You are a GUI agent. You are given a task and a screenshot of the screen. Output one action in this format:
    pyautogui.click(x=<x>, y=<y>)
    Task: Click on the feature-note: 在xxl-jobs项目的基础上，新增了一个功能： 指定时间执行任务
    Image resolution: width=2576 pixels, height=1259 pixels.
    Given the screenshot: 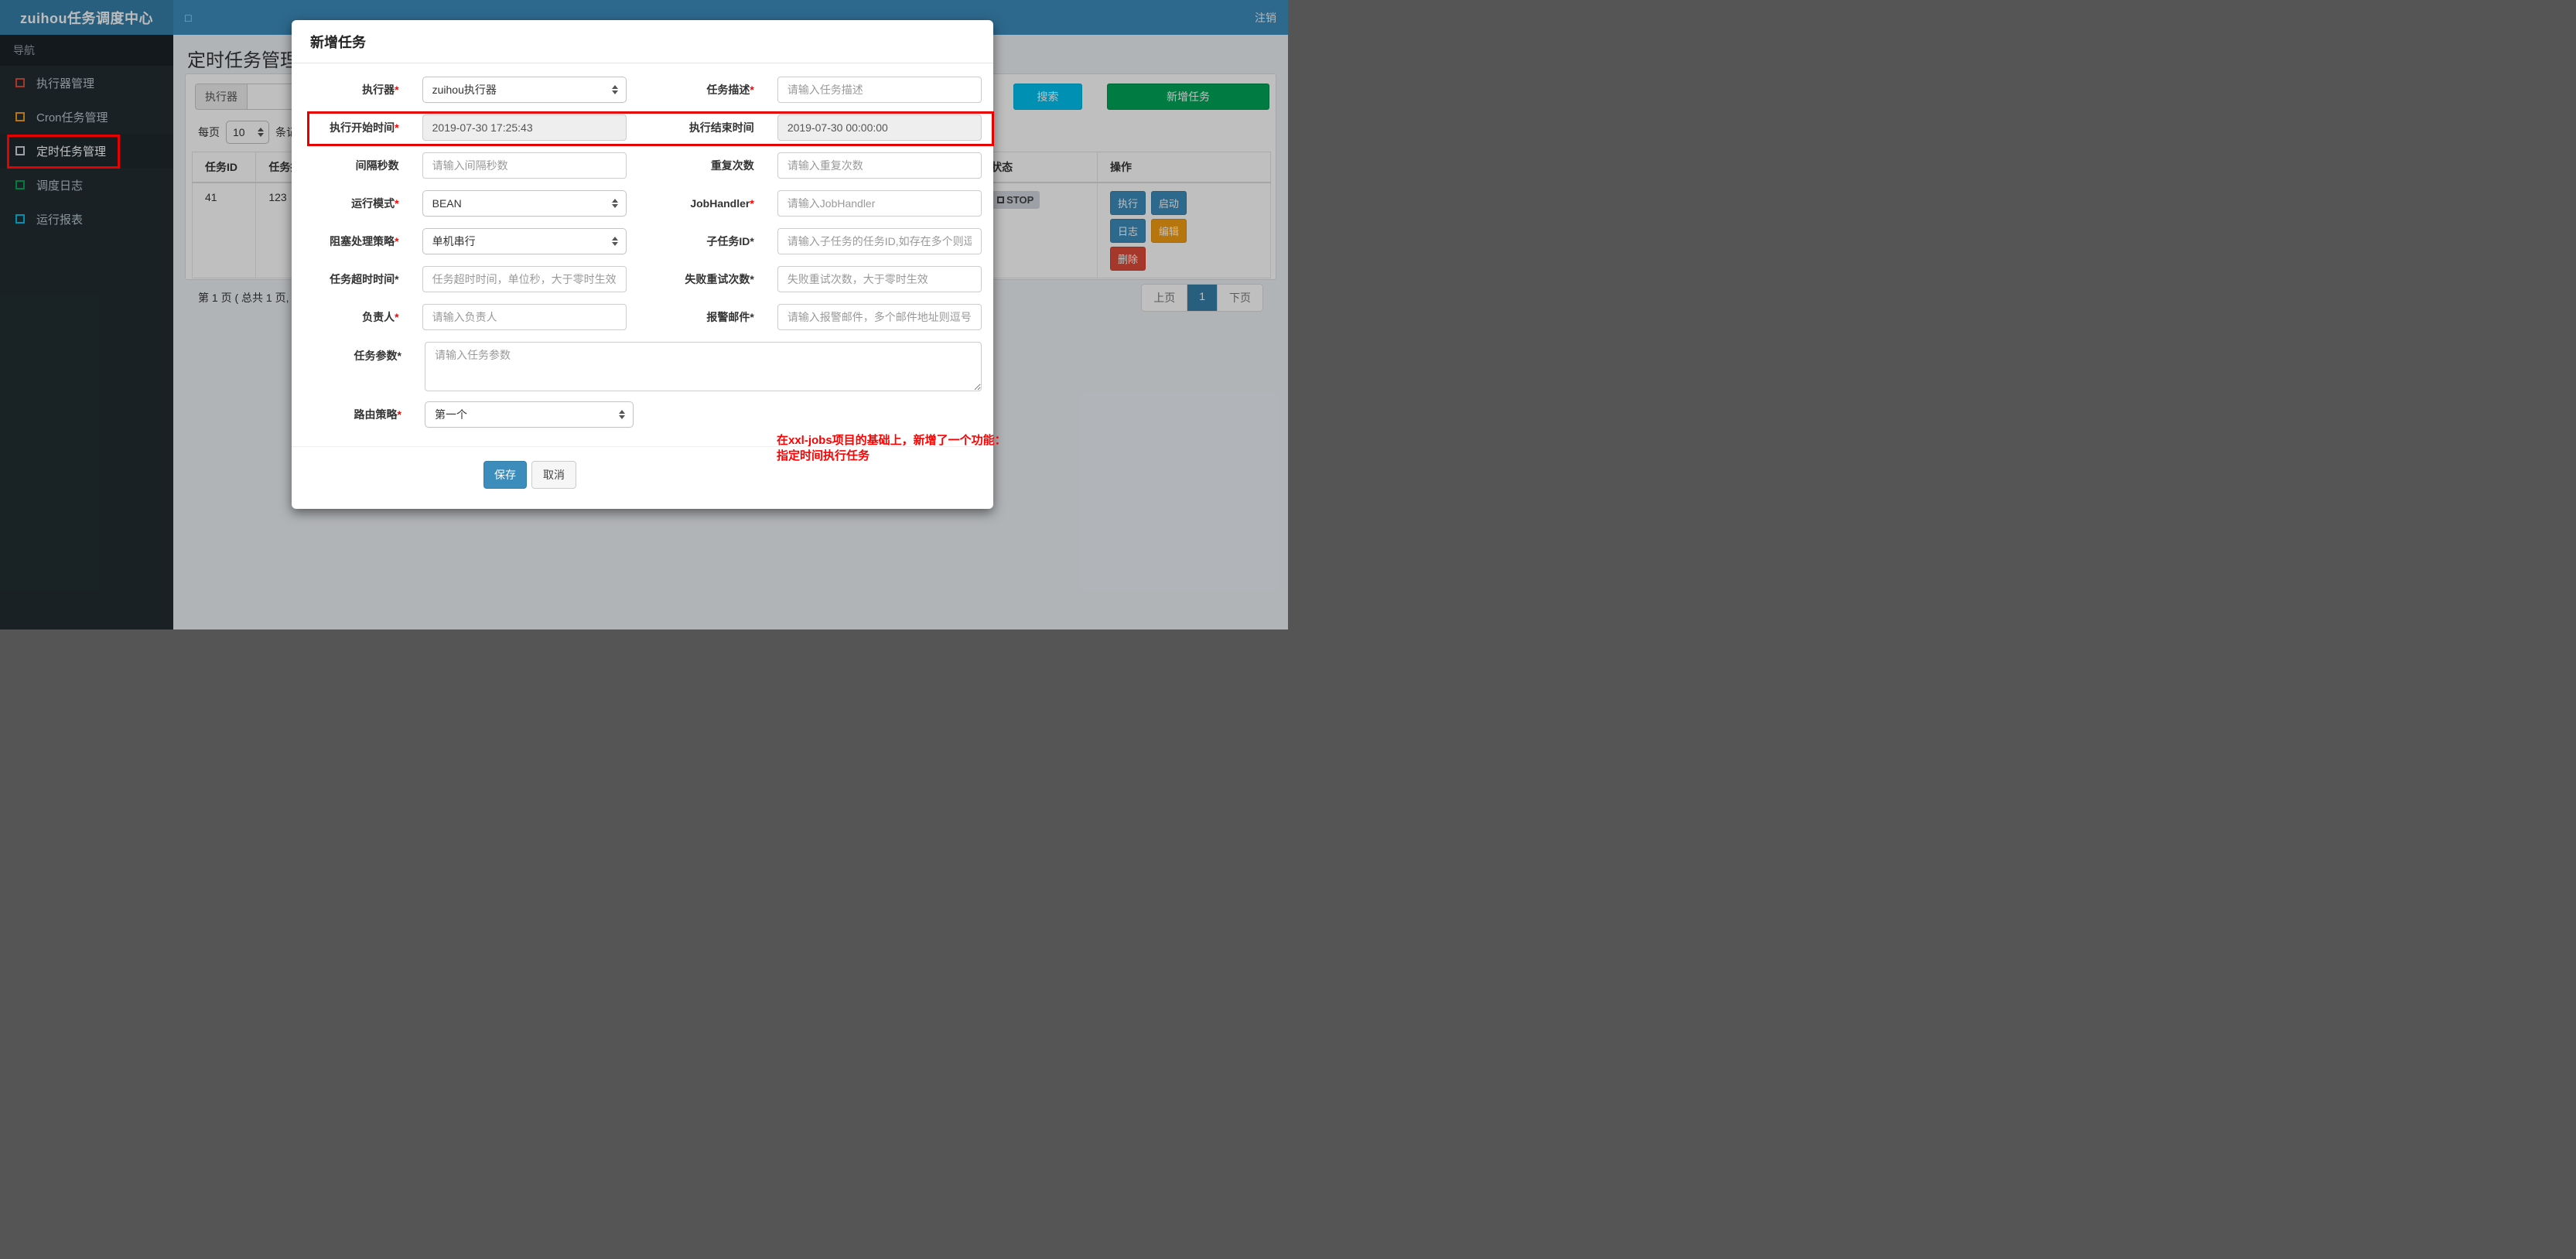 What is the action you would take?
    pyautogui.click(x=891, y=448)
    